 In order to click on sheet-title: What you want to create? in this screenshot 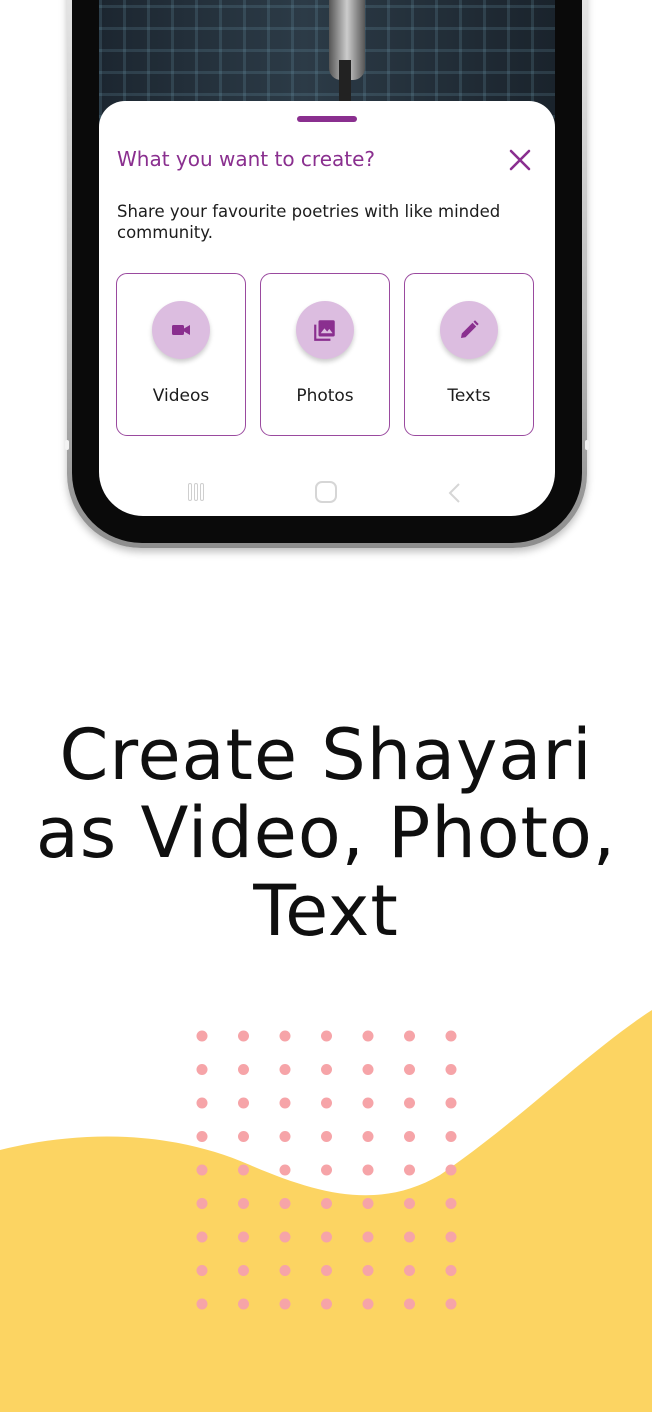, I will do `click(246, 159)`.